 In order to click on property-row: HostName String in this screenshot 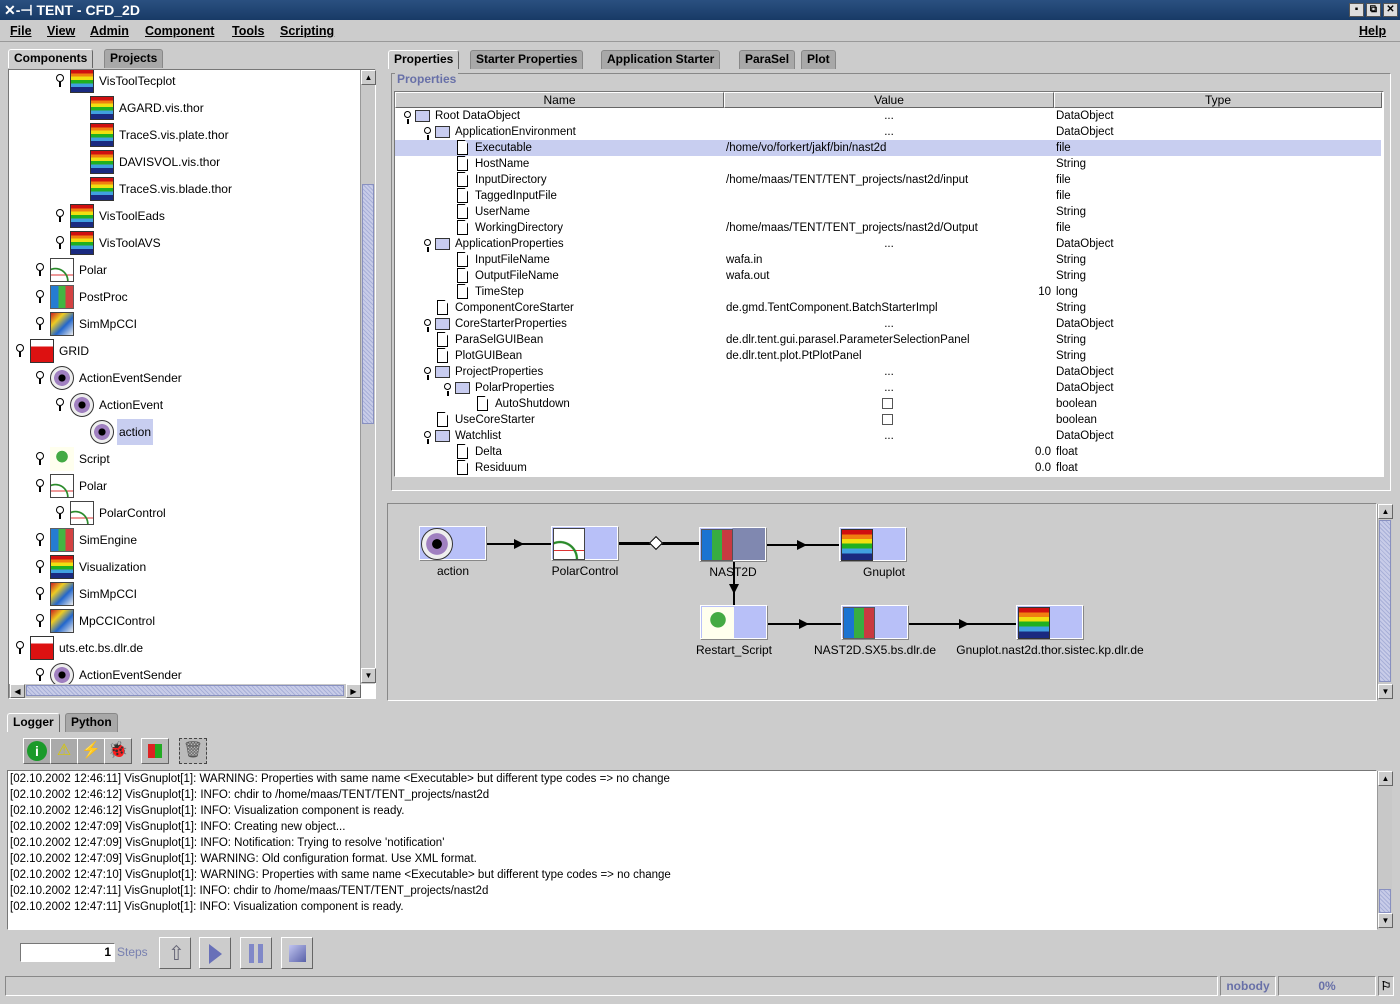, I will do `click(888, 164)`.